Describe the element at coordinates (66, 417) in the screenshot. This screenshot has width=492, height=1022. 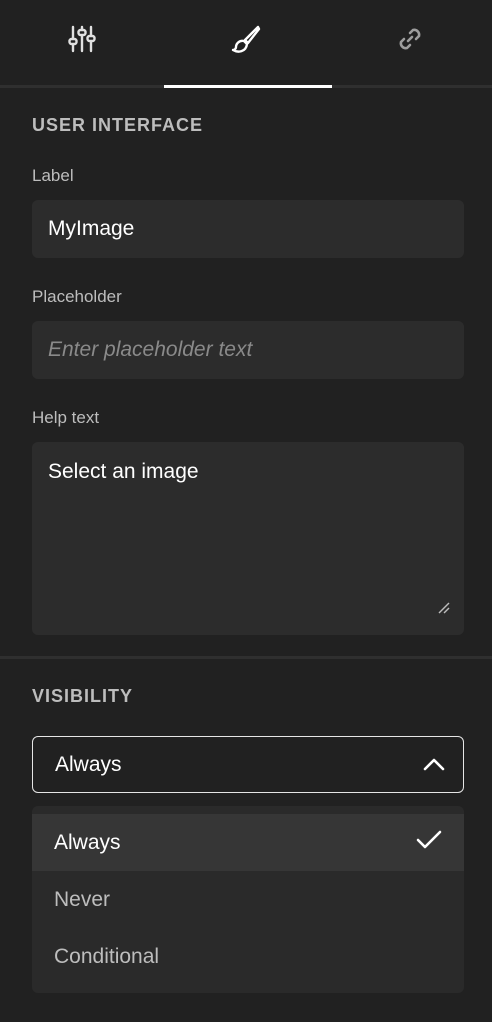
I see `help-text-field-label: Help text` at that location.